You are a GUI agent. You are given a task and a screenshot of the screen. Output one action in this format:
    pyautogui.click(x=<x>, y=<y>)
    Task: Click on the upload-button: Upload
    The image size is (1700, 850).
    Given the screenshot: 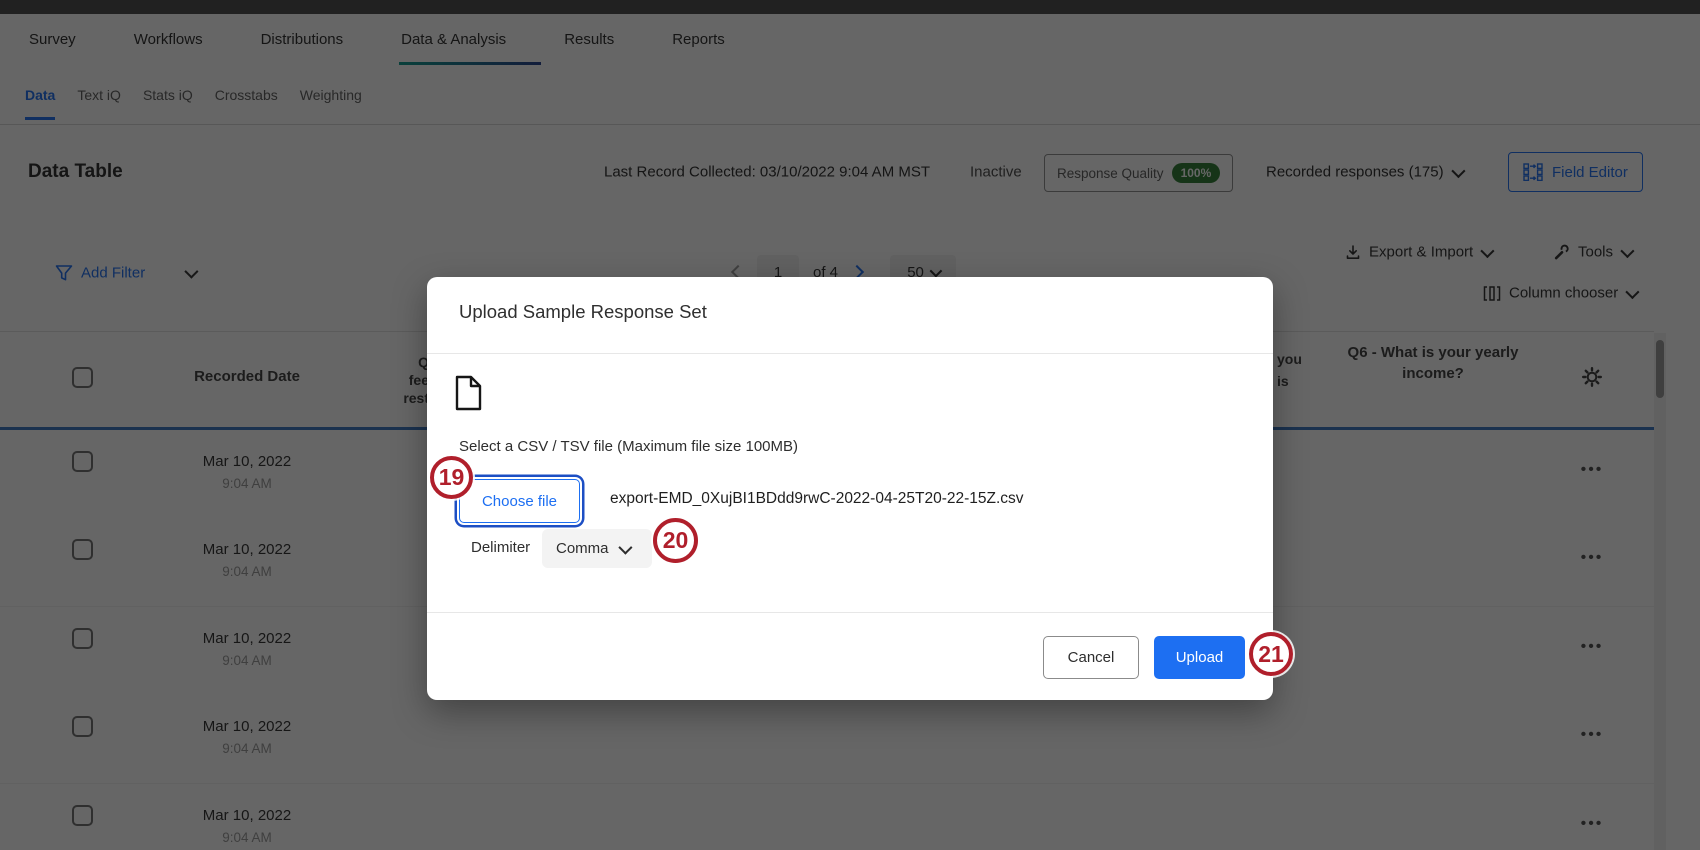 What is the action you would take?
    pyautogui.click(x=1199, y=657)
    